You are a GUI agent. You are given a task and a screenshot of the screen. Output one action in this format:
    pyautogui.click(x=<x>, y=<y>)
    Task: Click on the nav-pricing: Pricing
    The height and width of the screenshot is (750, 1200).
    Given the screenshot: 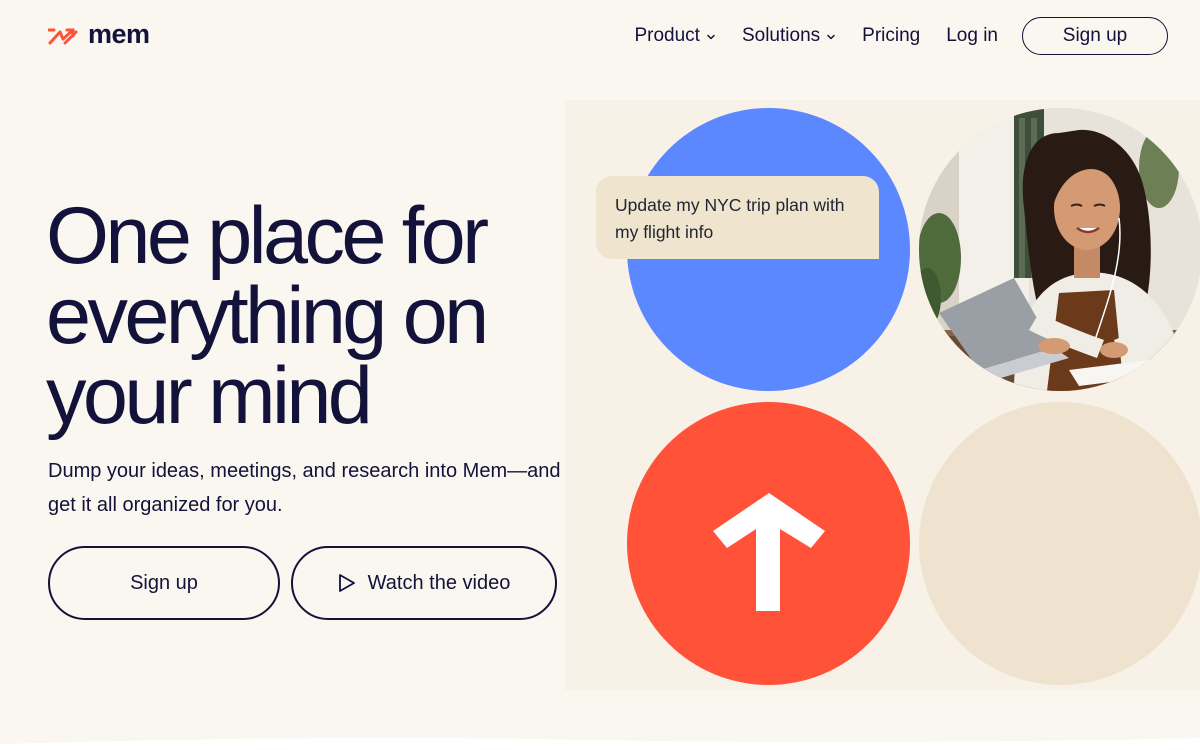 What is the action you would take?
    pyautogui.click(x=891, y=36)
    